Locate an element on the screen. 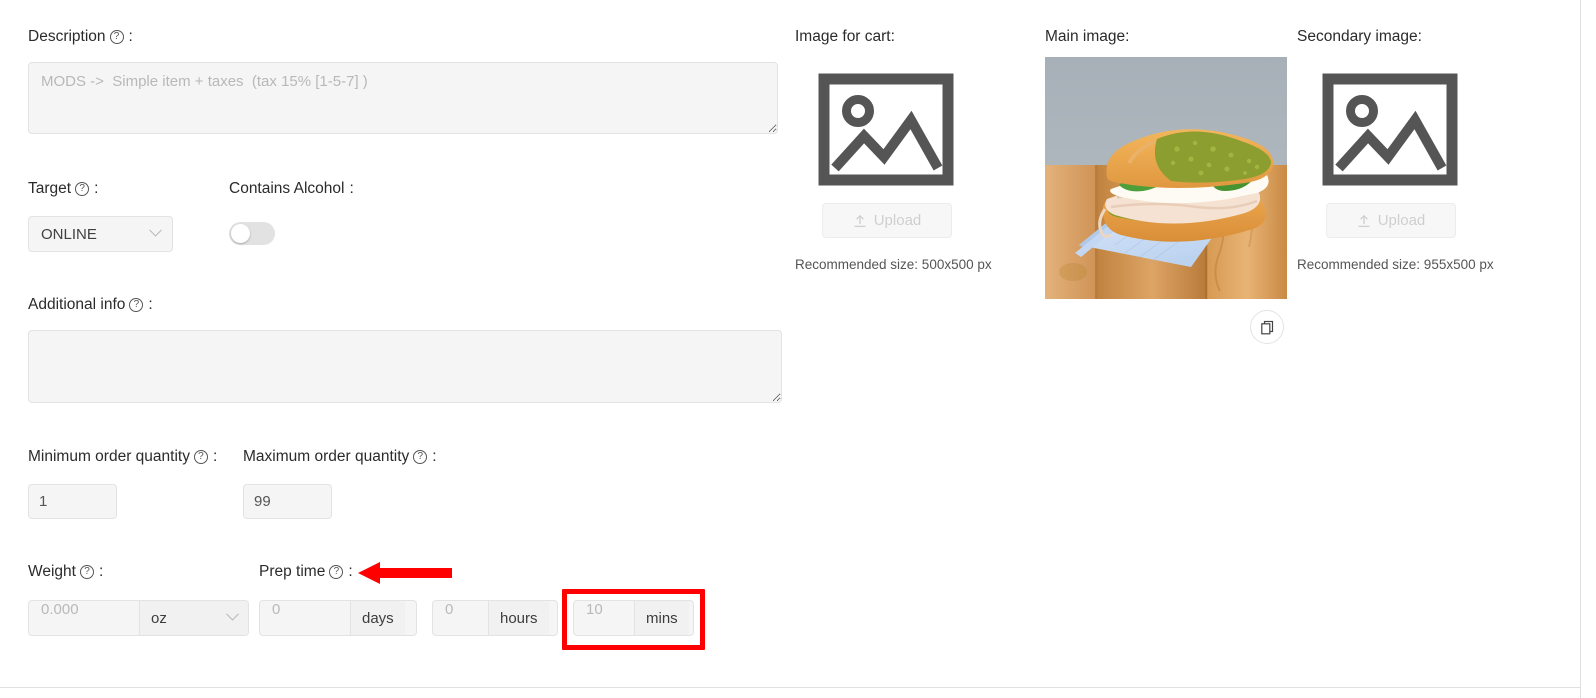  prep-time-mins-unit: mins is located at coordinates (661, 618).